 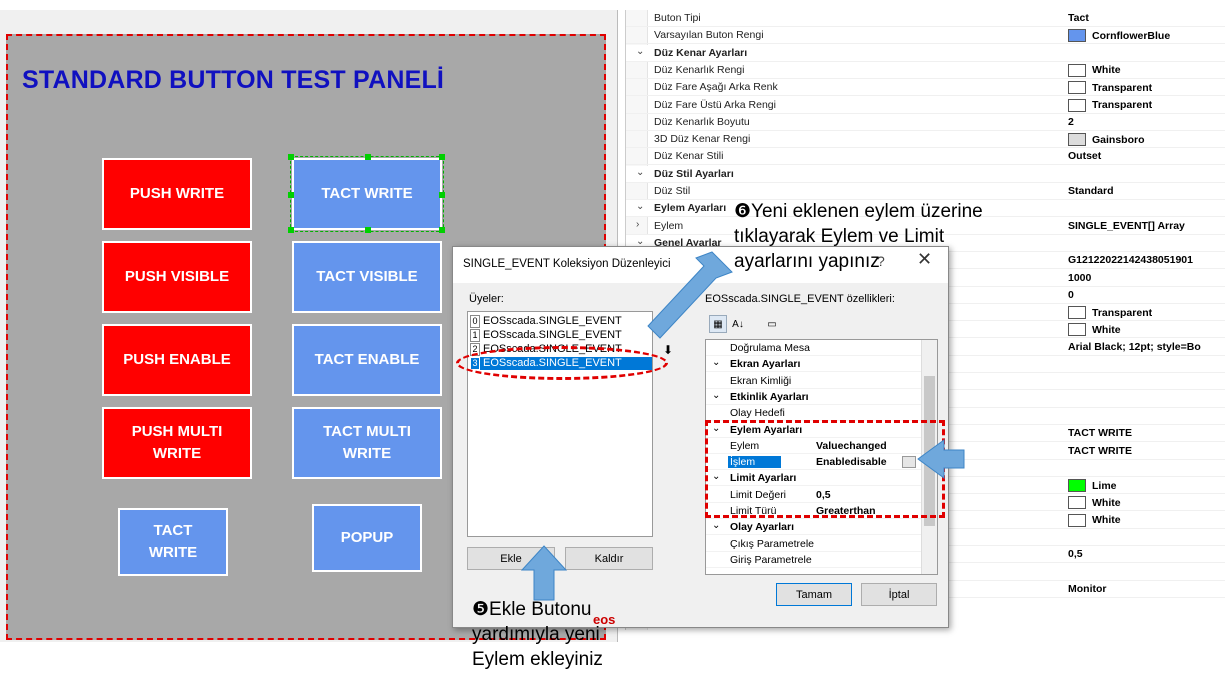 What do you see at coordinates (941, 459) in the screenshot?
I see `arrow-to-islem` at bounding box center [941, 459].